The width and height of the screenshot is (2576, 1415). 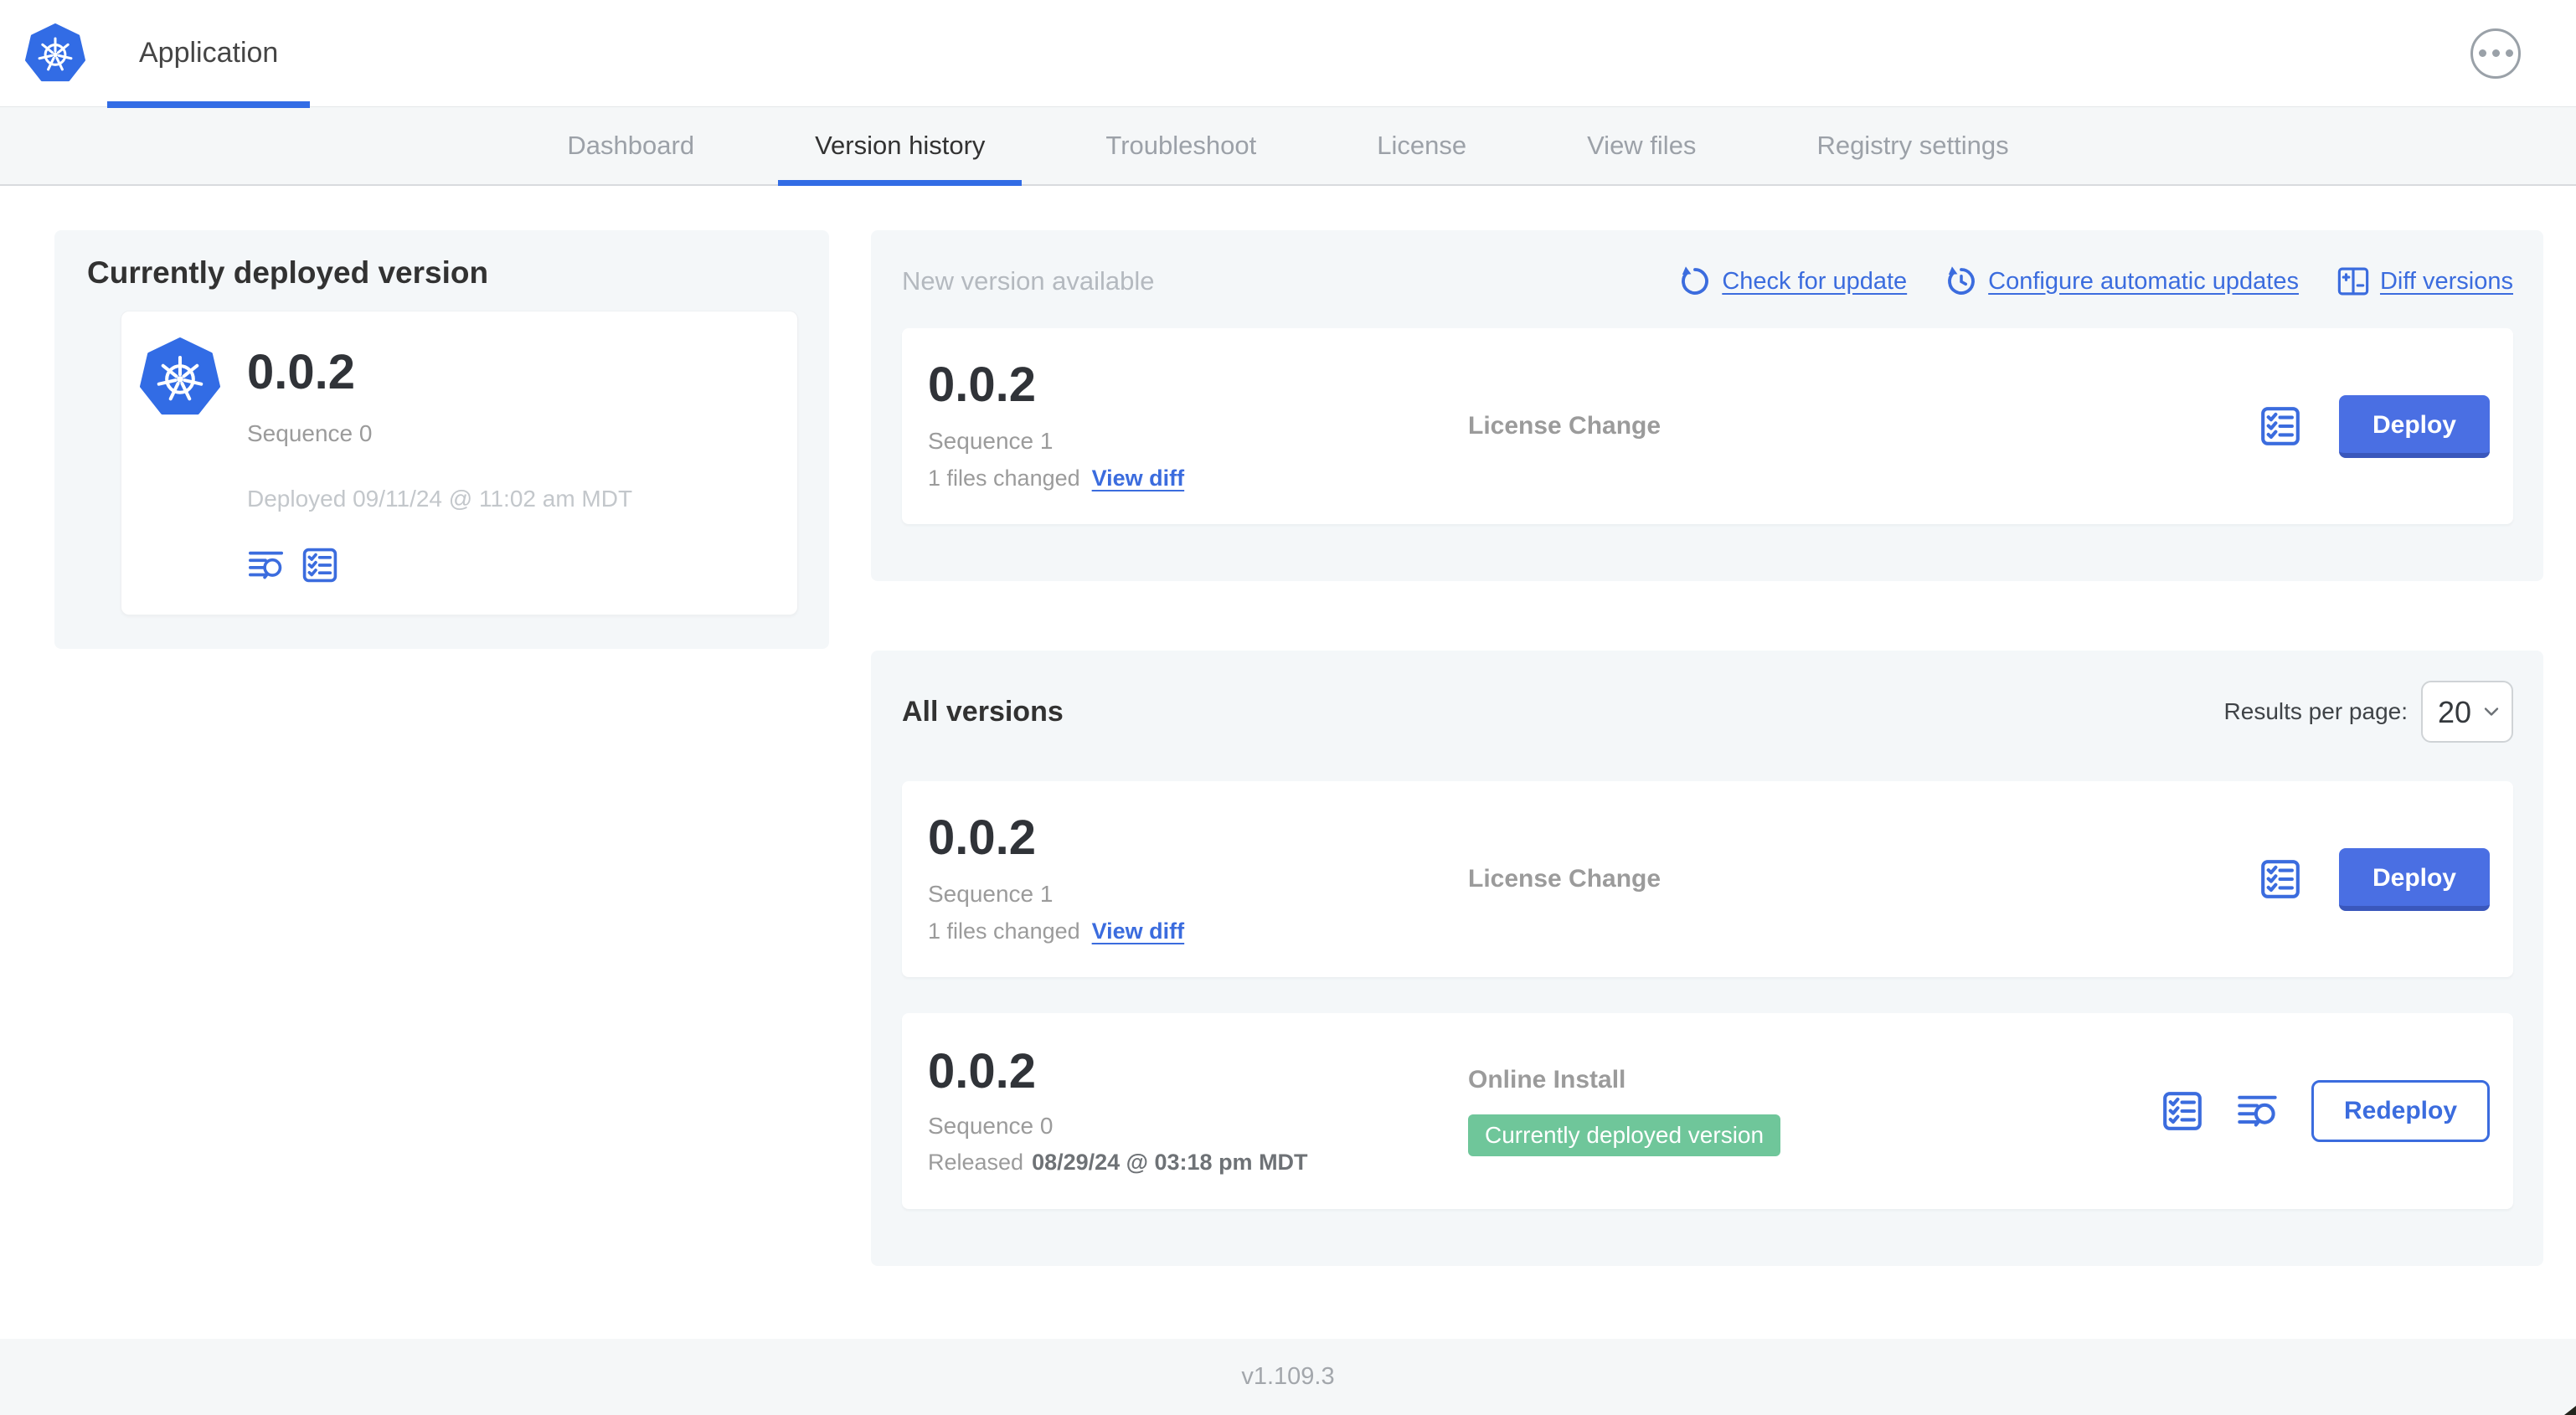 What do you see at coordinates (1961, 280) in the screenshot?
I see `scheduled-update-icon` at bounding box center [1961, 280].